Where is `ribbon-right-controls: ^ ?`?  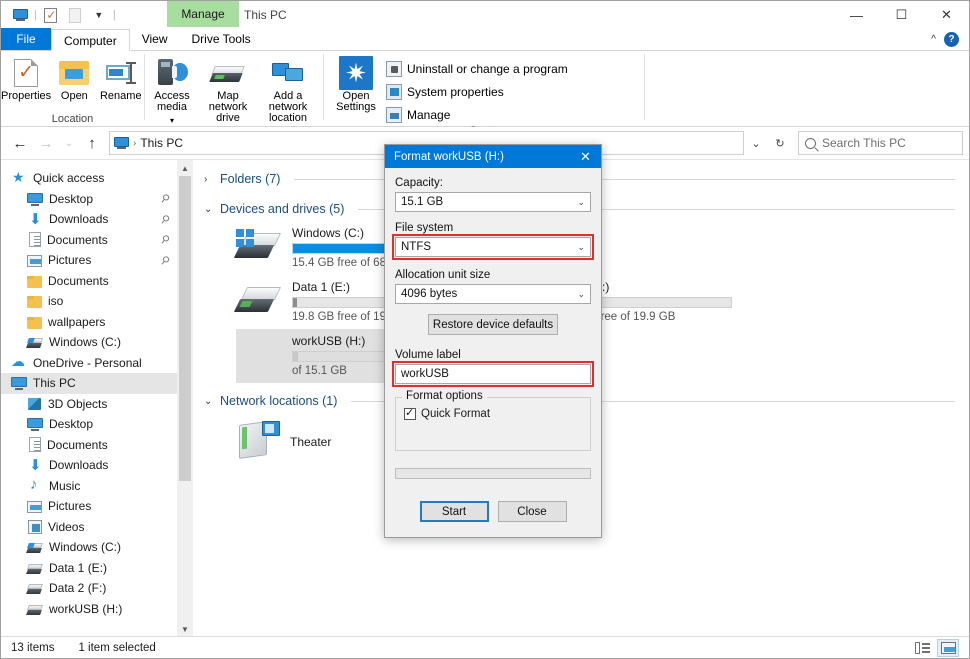
ribbon-right-controls: ^ ? is located at coordinates (950, 39).